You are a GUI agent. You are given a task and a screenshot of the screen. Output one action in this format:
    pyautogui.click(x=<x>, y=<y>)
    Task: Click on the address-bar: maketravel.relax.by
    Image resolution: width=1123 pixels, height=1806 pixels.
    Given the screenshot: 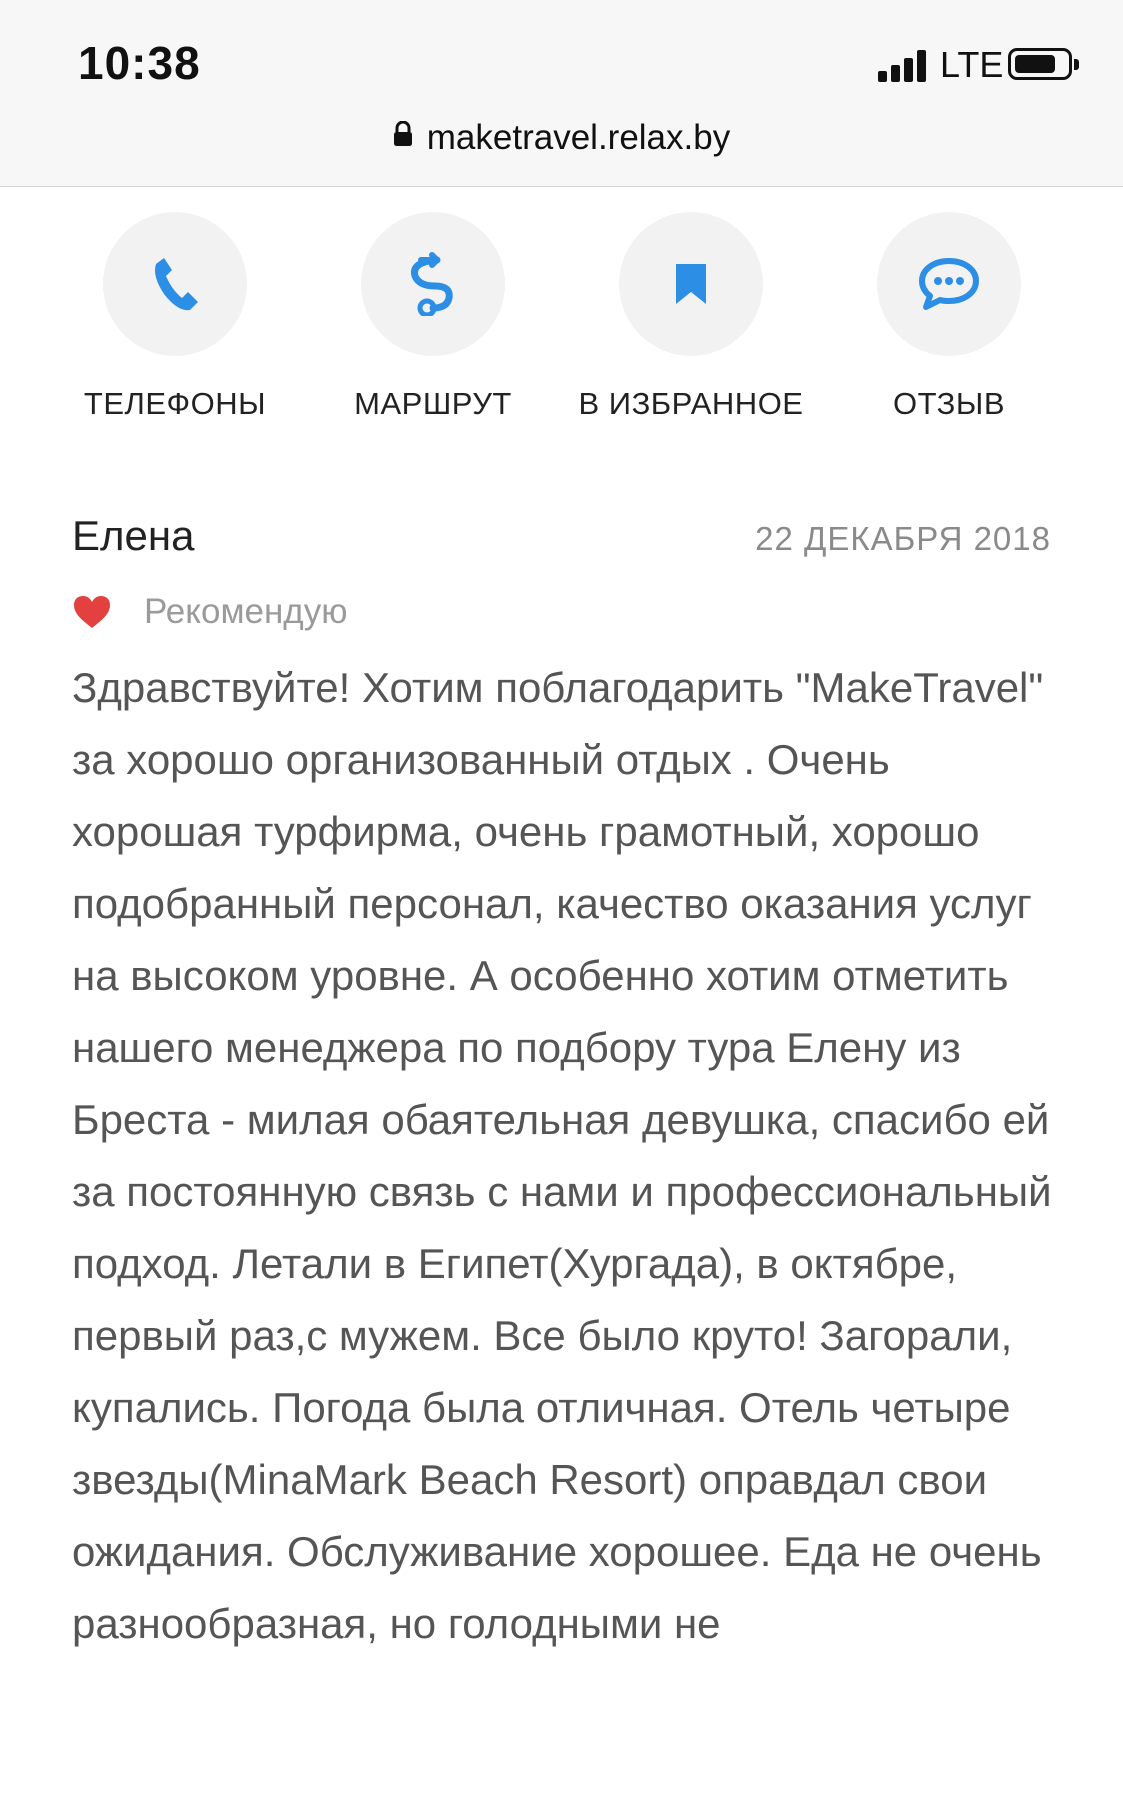 What is the action you would take?
    pyautogui.click(x=561, y=138)
    